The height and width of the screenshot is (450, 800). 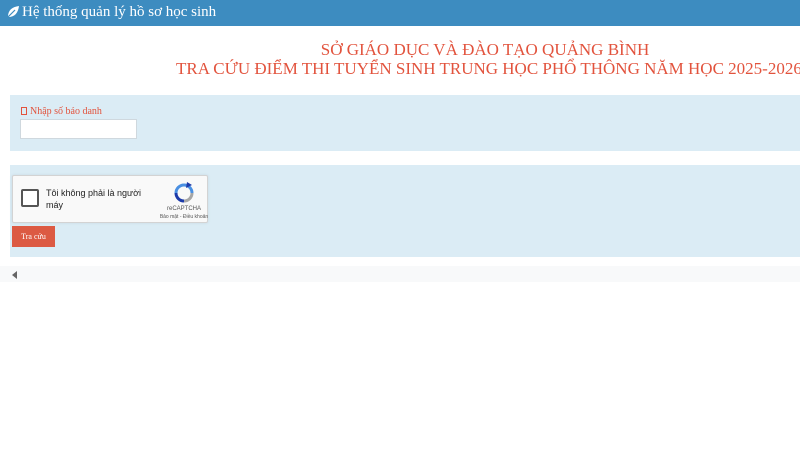 I want to click on horizontal-scrollbar, so click(x=400, y=274).